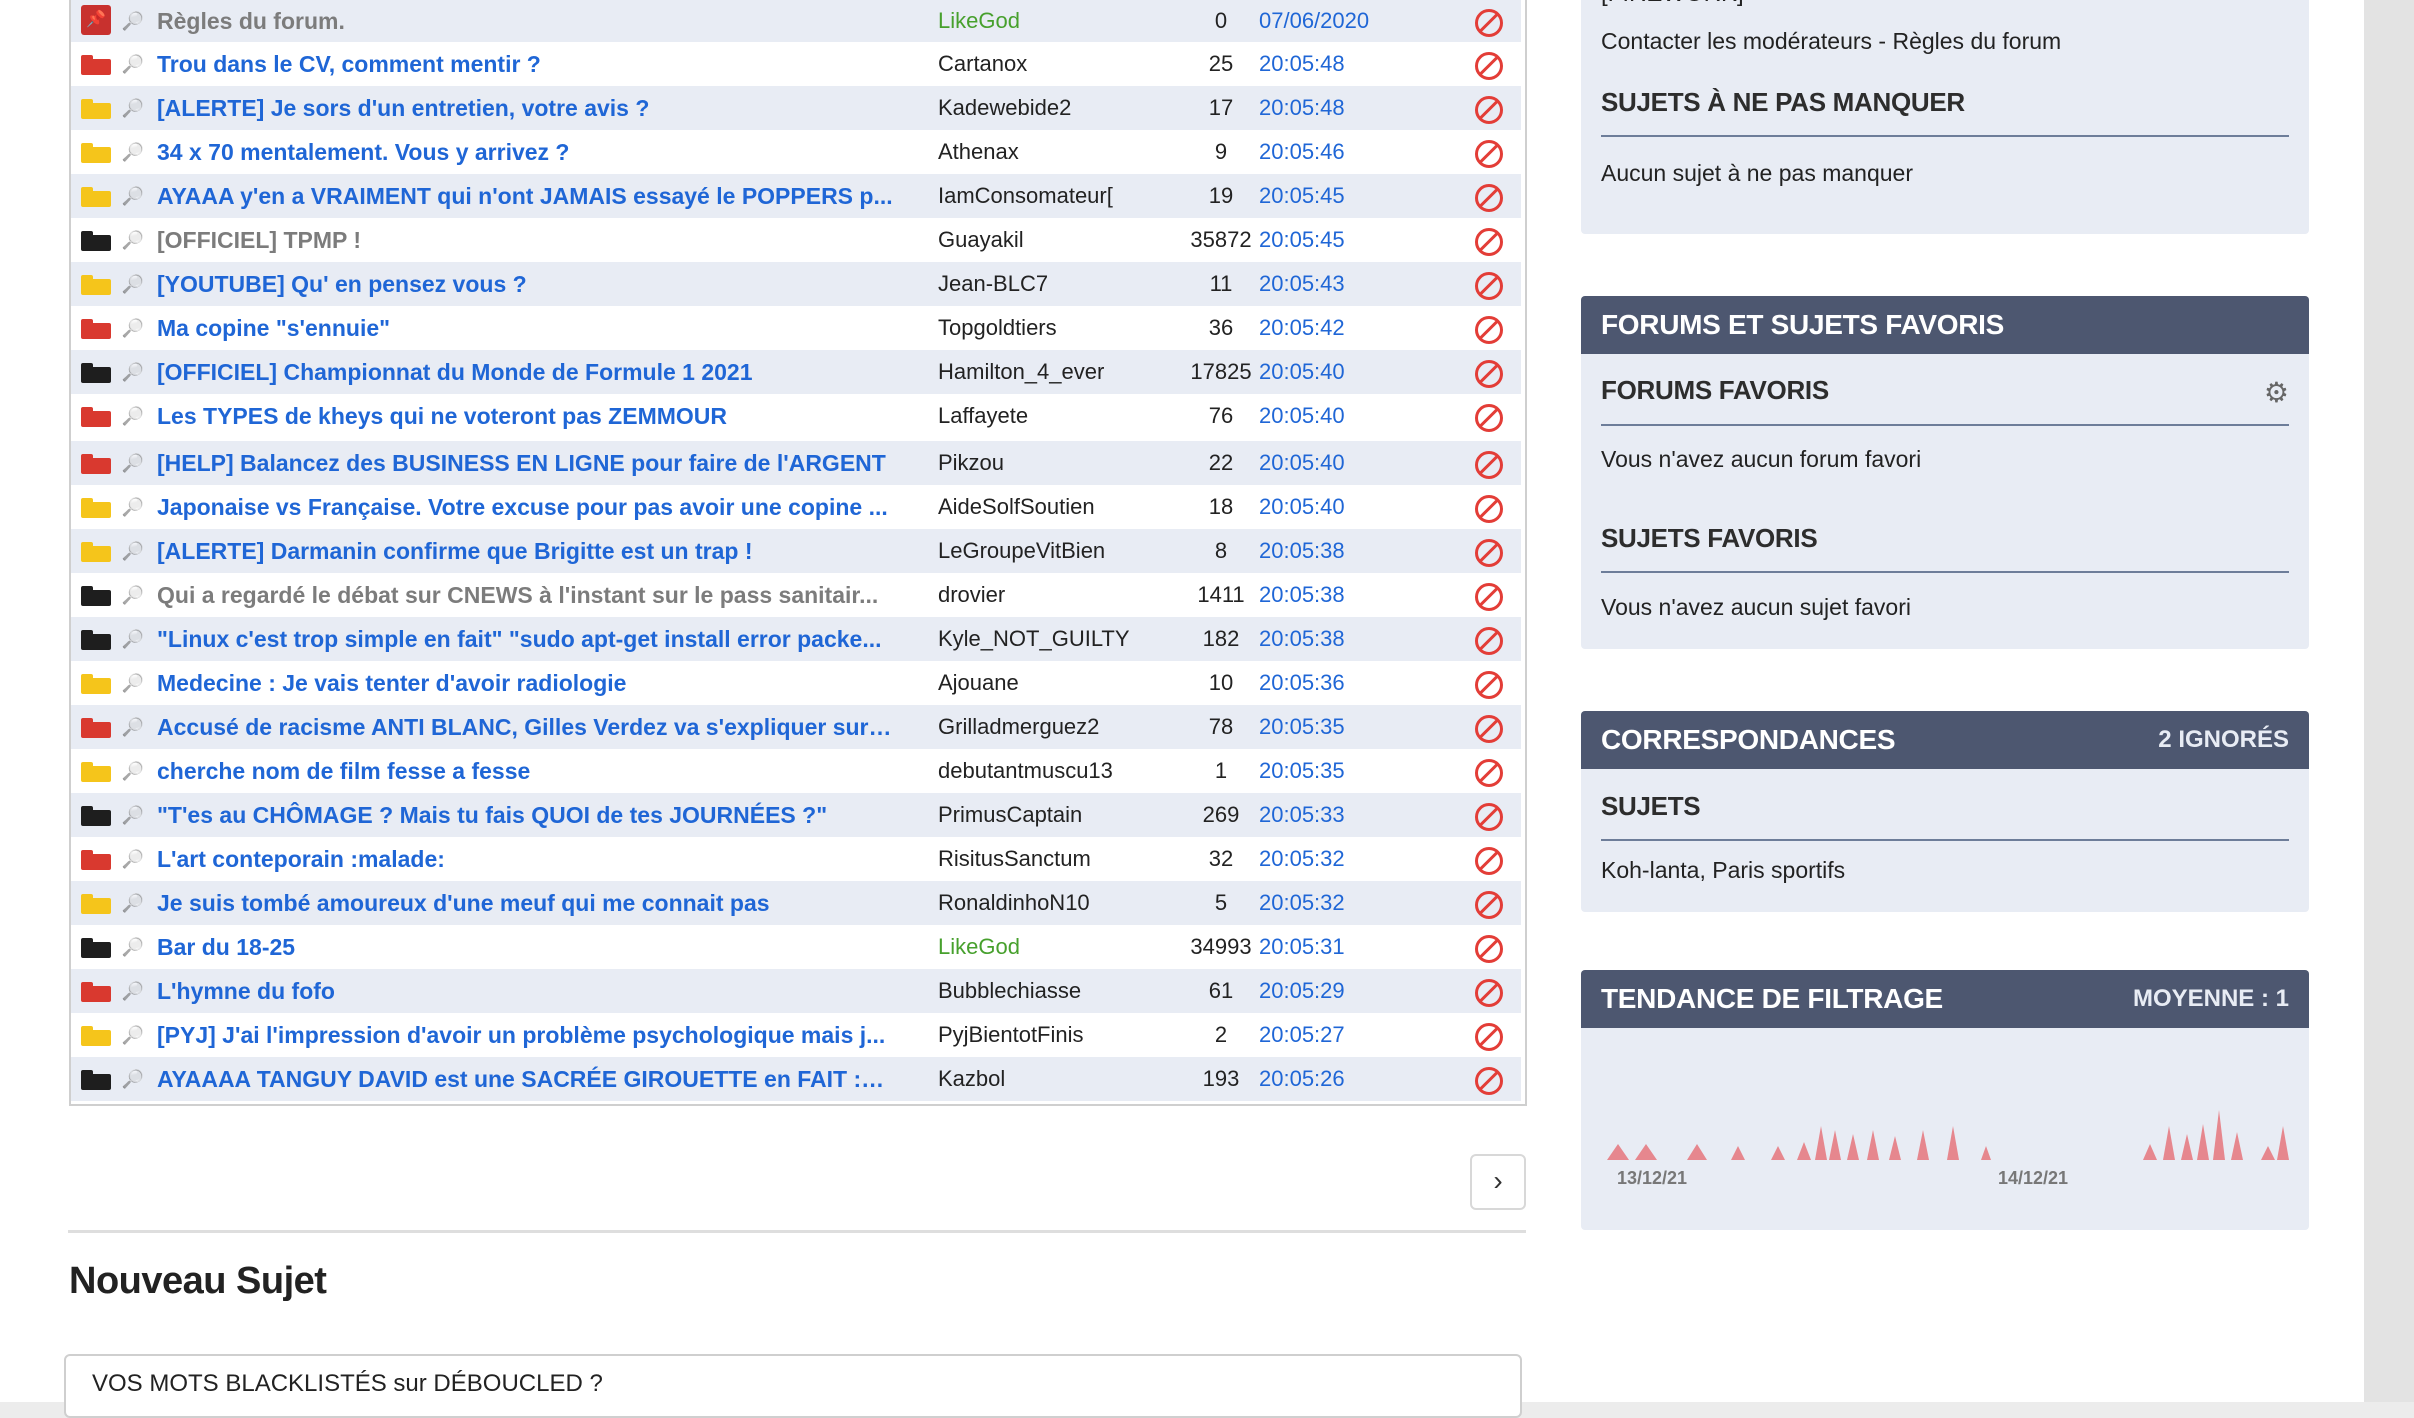  Describe the element at coordinates (1048, 551) in the screenshot. I see `topic-author: LeGroupeVitBien` at that location.